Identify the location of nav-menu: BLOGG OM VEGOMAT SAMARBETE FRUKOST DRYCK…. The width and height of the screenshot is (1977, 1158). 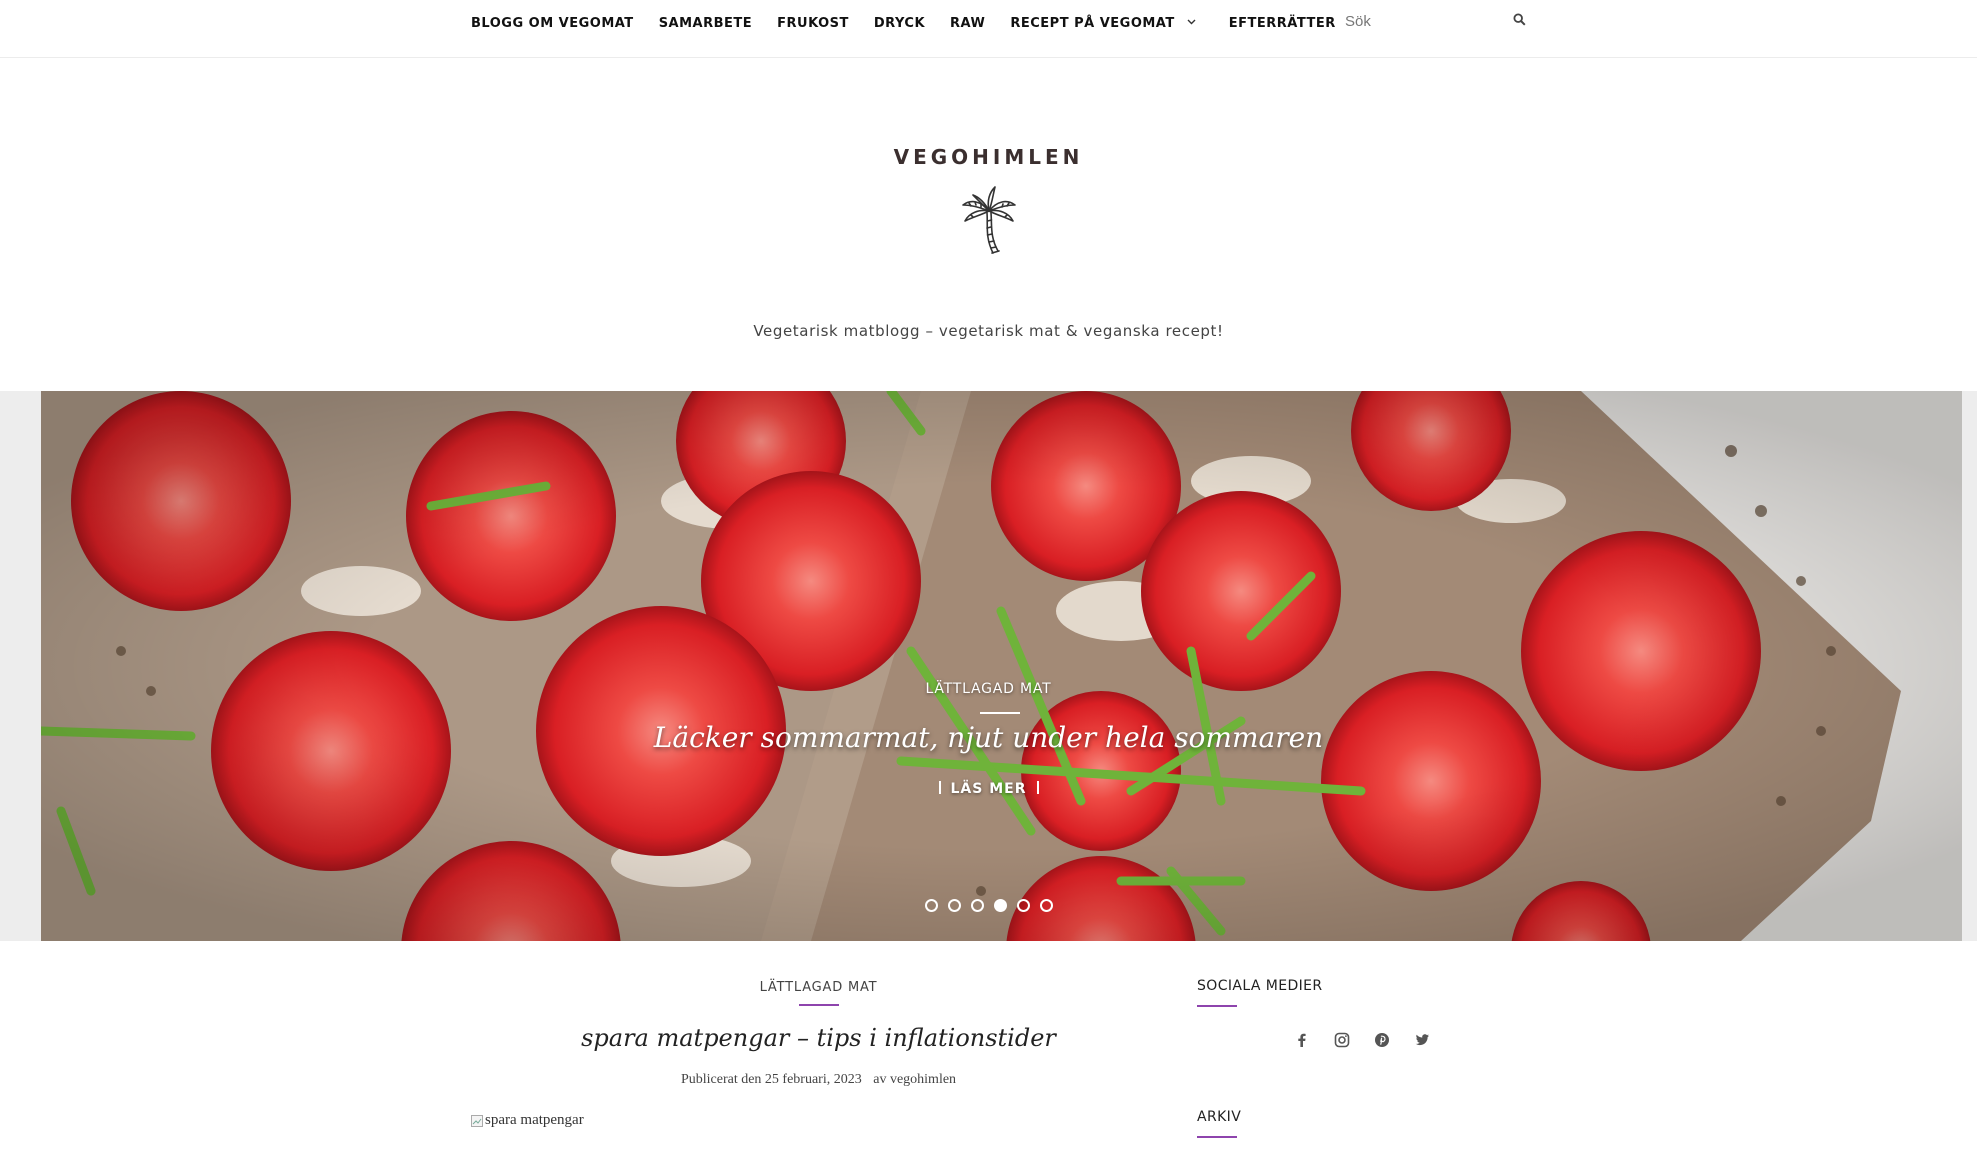
(916, 23).